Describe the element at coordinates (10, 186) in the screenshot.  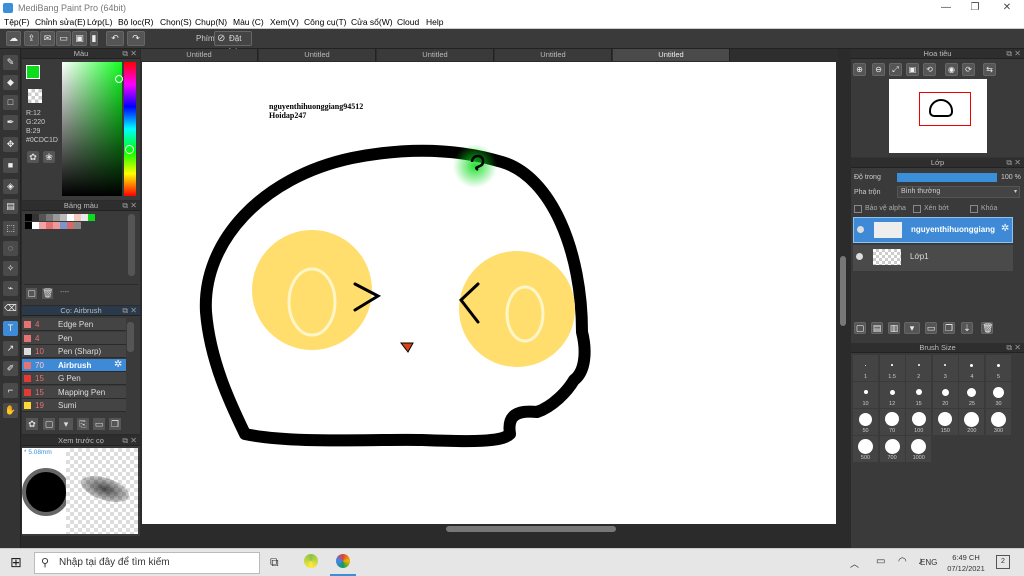
I see `bucket-tool-icon: ◈` at that location.